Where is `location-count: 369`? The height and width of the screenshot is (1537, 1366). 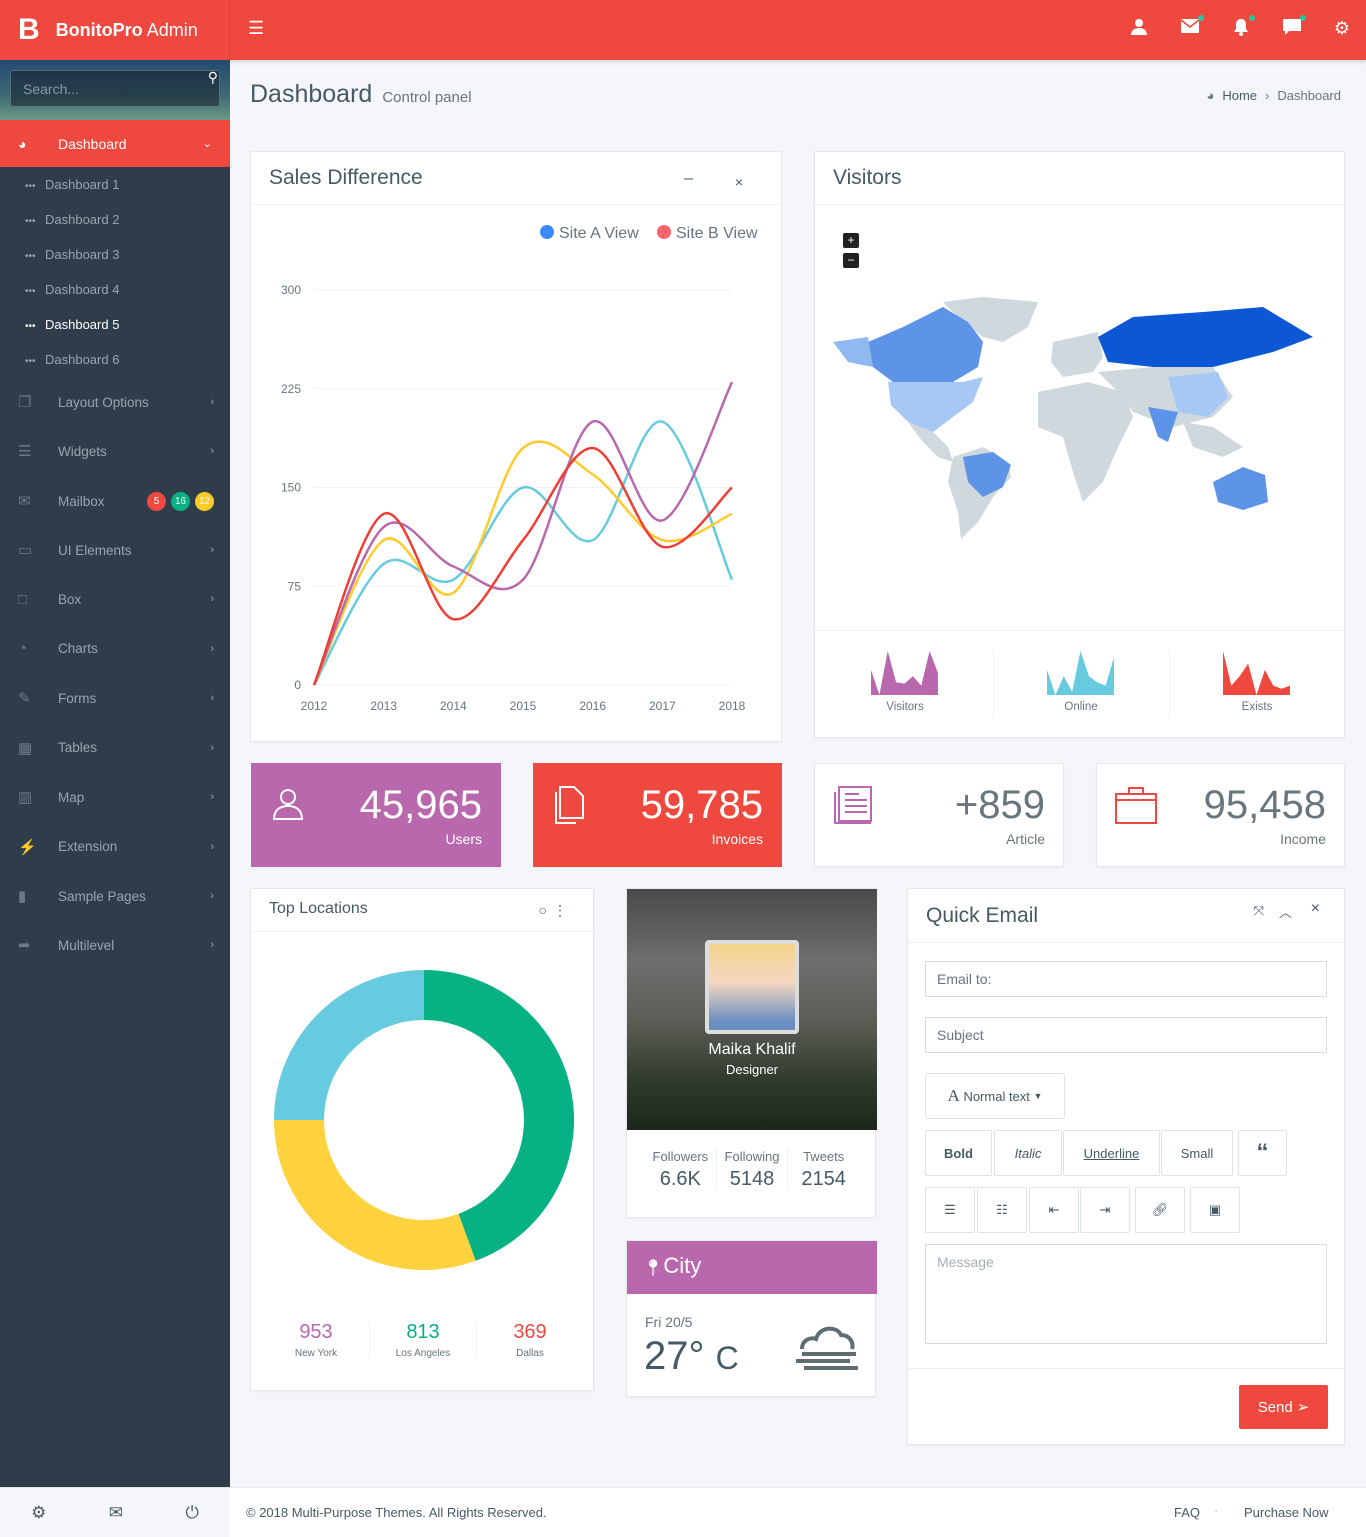 location-count: 369 is located at coordinates (530, 1332).